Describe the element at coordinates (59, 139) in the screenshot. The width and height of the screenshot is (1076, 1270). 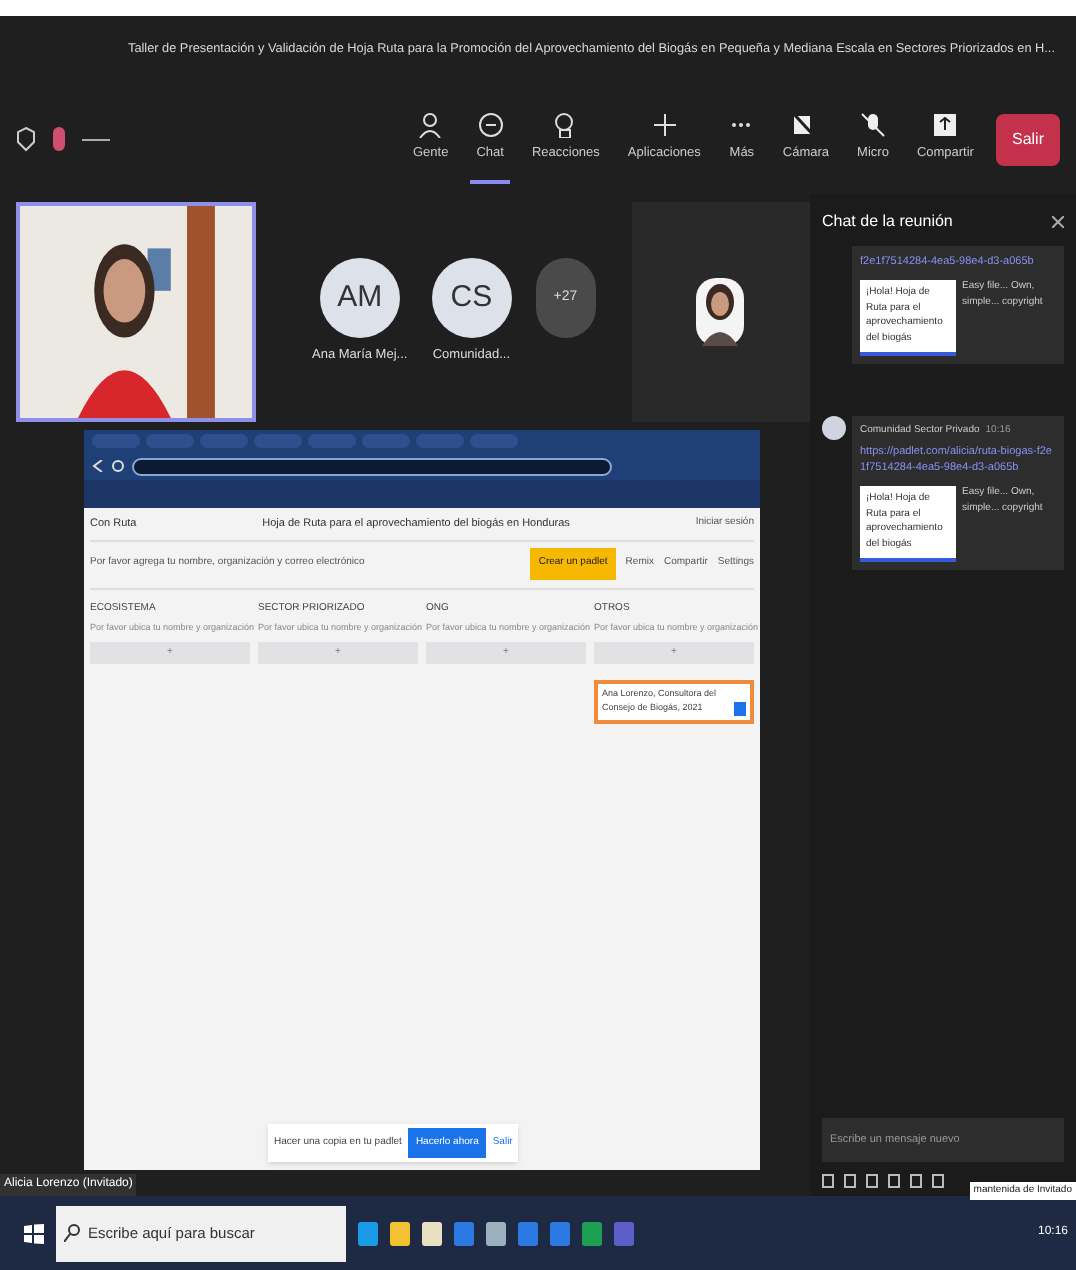
I see `record-icon` at that location.